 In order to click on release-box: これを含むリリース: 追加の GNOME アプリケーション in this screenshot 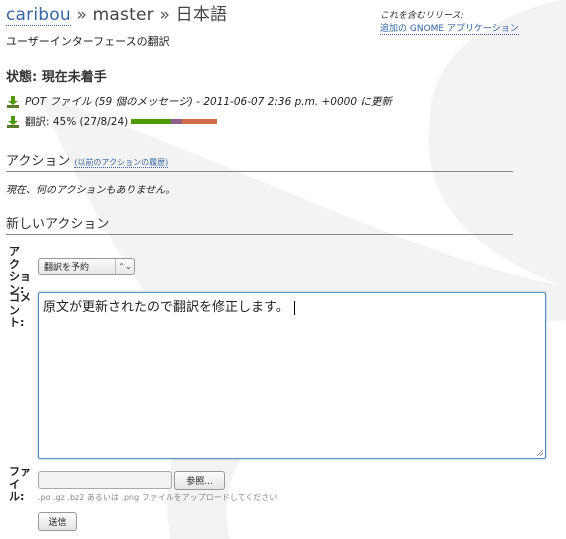, I will do `click(449, 21)`.